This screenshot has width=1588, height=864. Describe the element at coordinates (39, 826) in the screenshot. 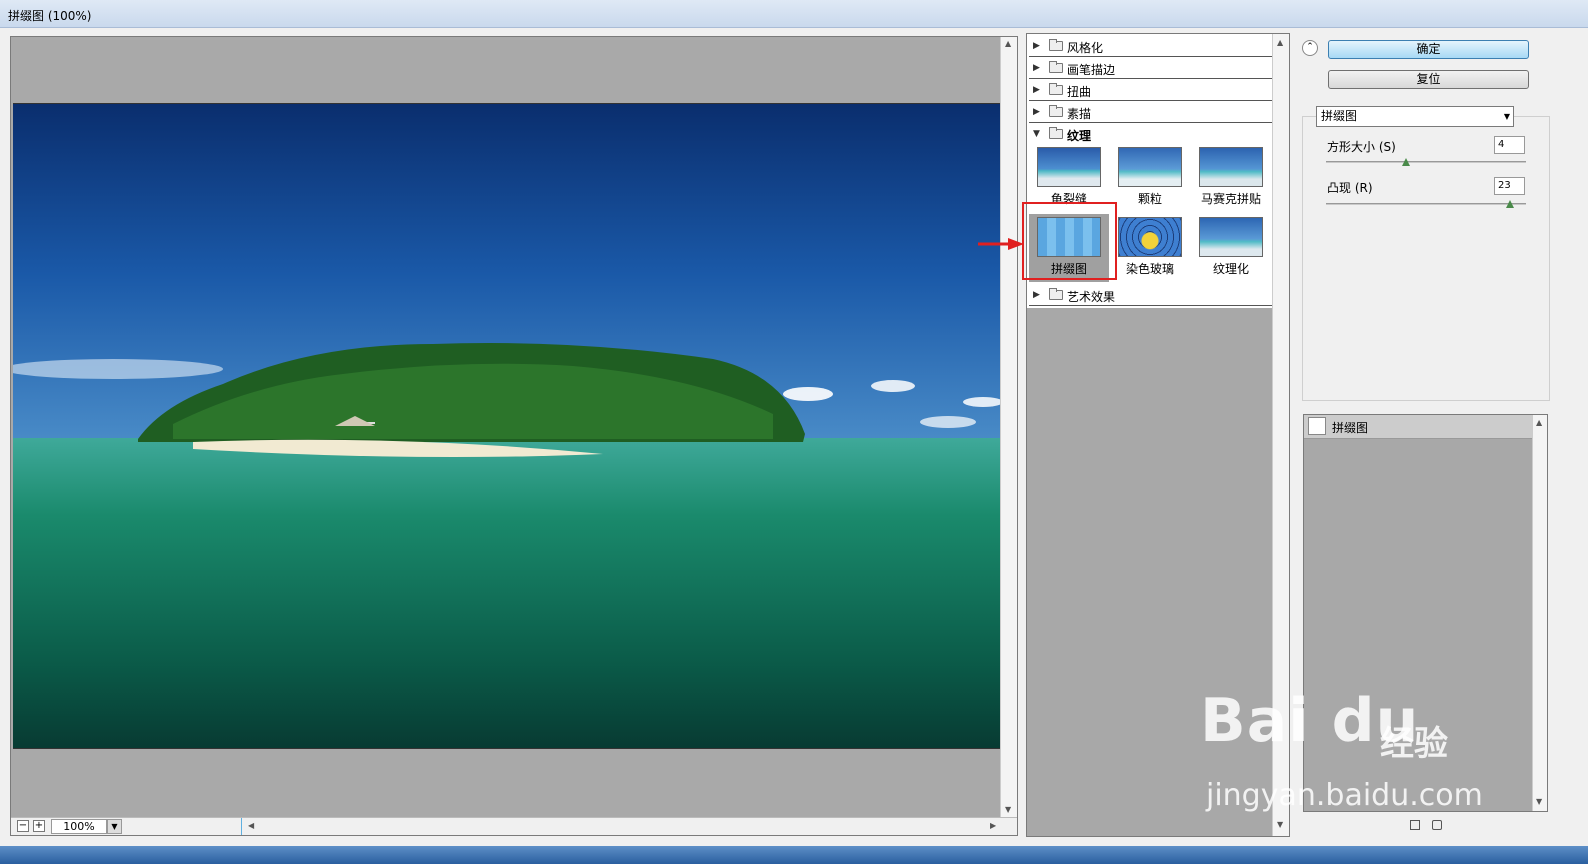

I see `zoom-in-button: +` at that location.